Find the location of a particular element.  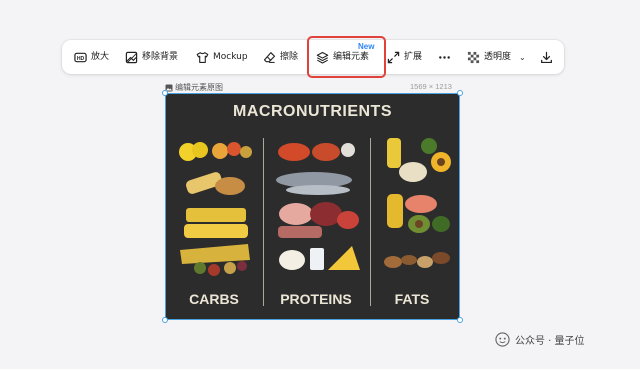

upscale-button: HD 放大 is located at coordinates (91, 57).